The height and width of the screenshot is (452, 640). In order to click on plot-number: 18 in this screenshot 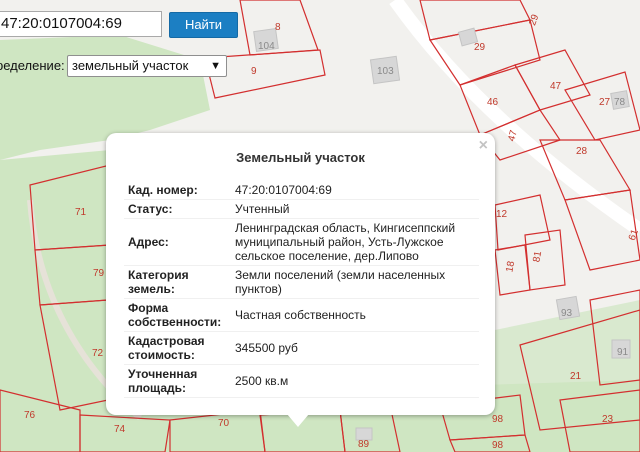, I will do `click(510, 266)`.